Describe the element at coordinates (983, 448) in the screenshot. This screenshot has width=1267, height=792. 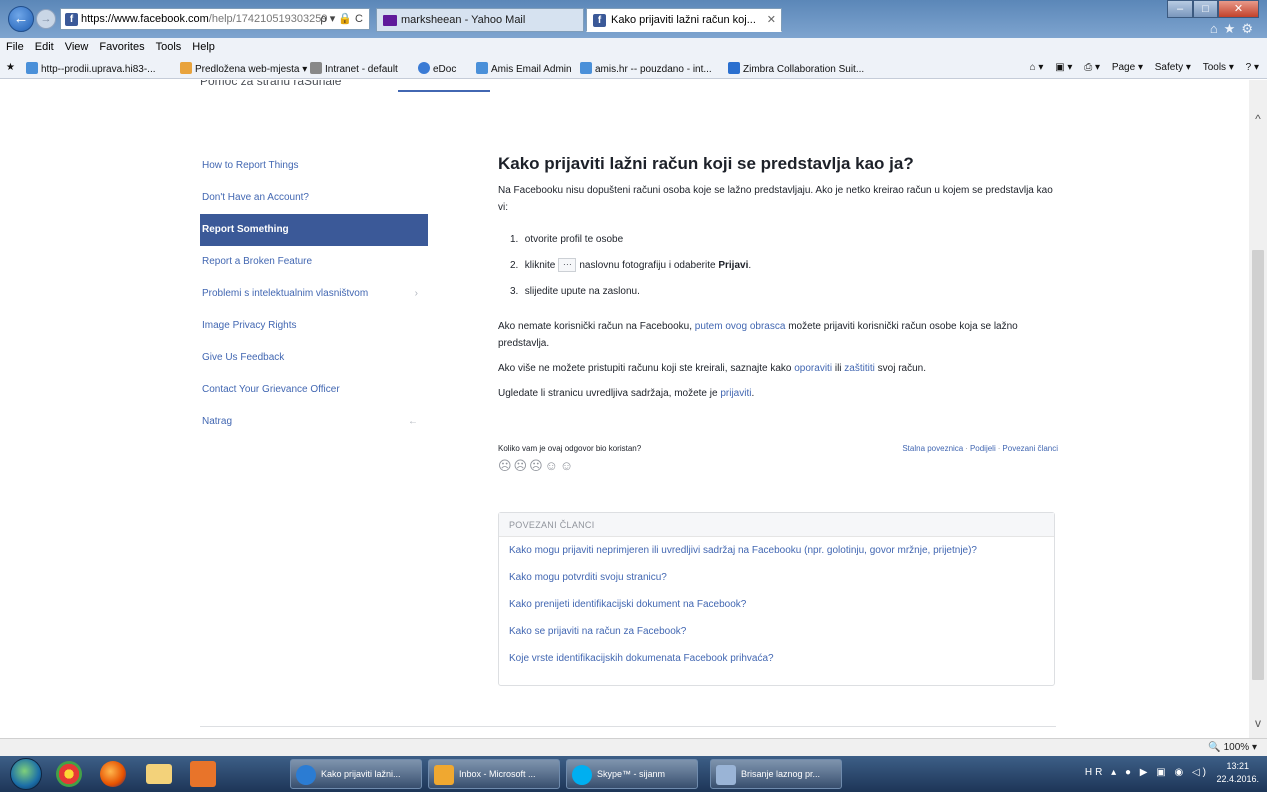
I see `share-link: Podijeli` at that location.